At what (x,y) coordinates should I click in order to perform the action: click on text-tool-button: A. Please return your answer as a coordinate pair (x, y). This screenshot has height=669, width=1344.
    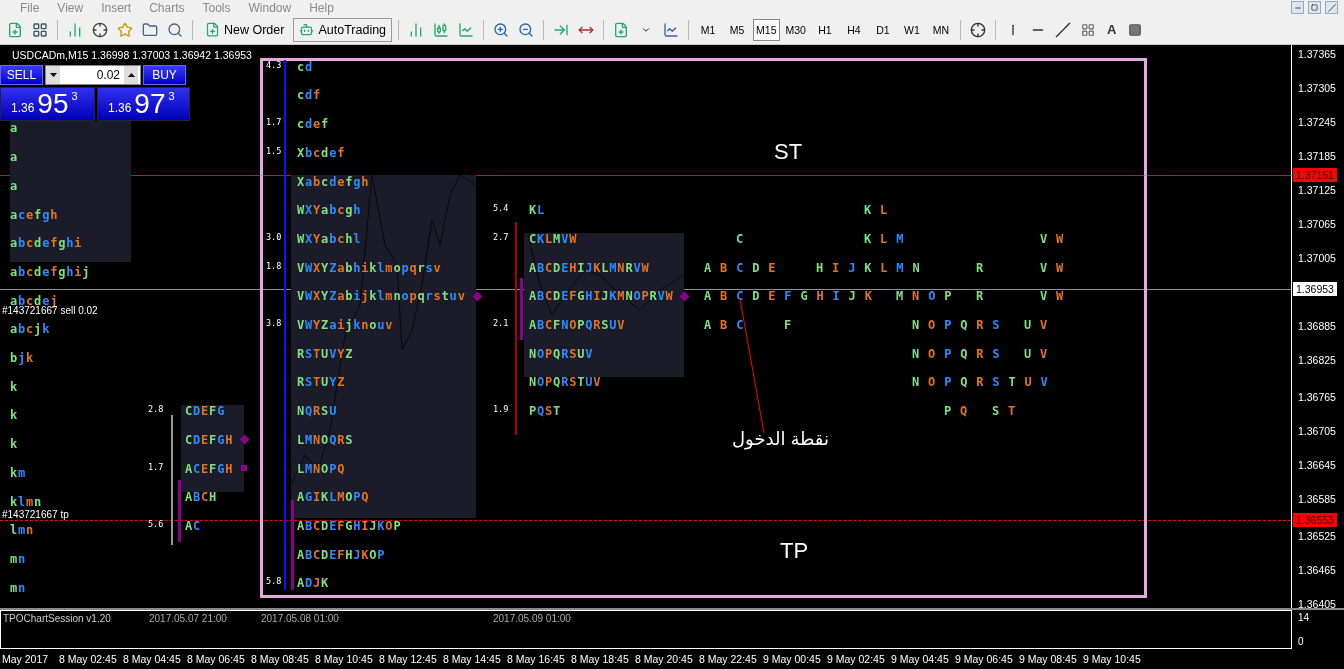
    Looking at the image, I should click on (1111, 30).